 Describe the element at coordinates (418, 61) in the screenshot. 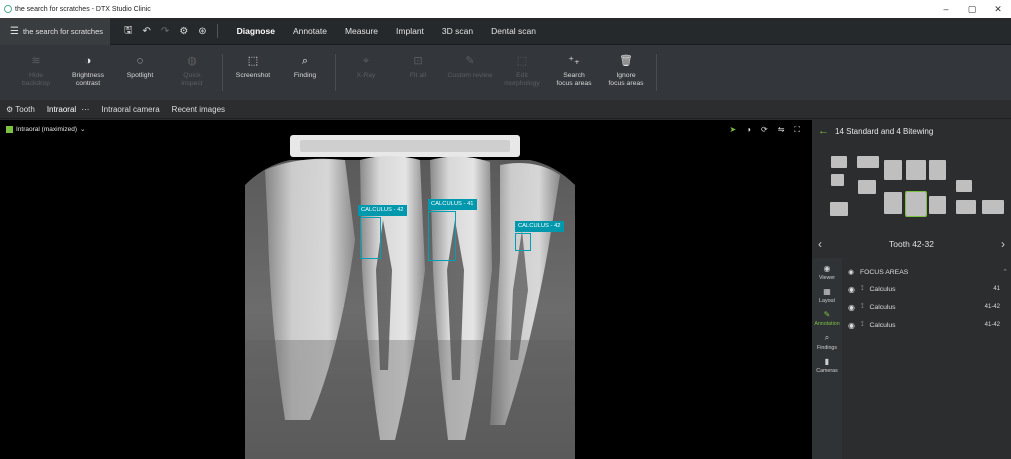

I see `fit-icon: ⊡` at that location.